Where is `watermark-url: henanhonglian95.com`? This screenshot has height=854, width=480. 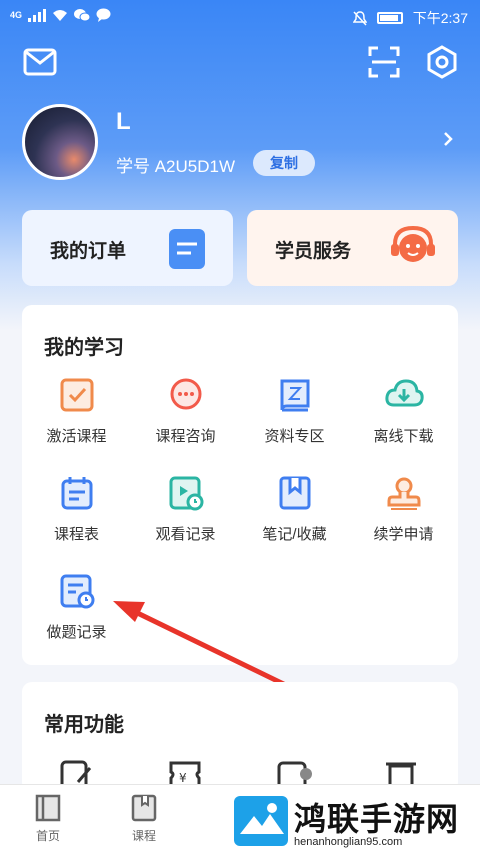 watermark-url: henanhonglian95.com is located at coordinates (348, 842).